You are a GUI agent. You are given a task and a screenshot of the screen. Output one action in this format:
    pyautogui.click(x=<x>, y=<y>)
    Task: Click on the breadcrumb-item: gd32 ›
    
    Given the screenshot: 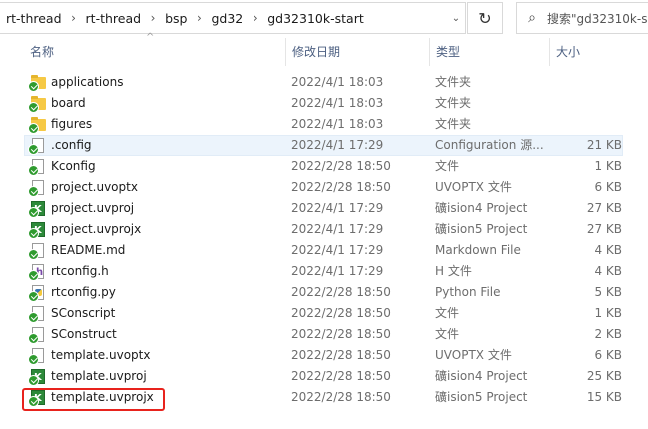 What is the action you would take?
    pyautogui.click(x=234, y=18)
    